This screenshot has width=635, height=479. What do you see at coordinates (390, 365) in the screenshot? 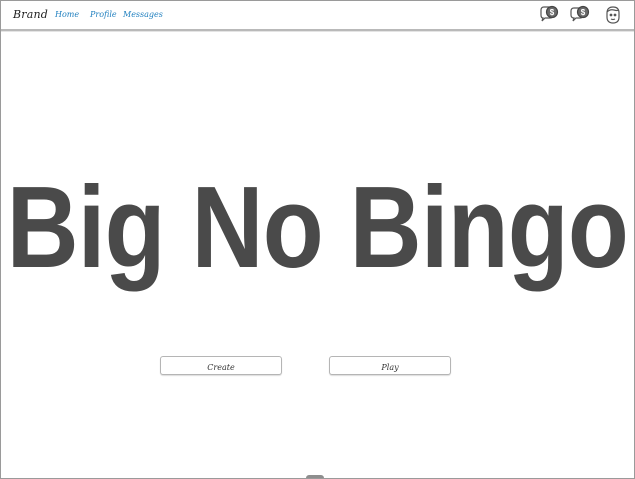
I see `play-button: Play` at bounding box center [390, 365].